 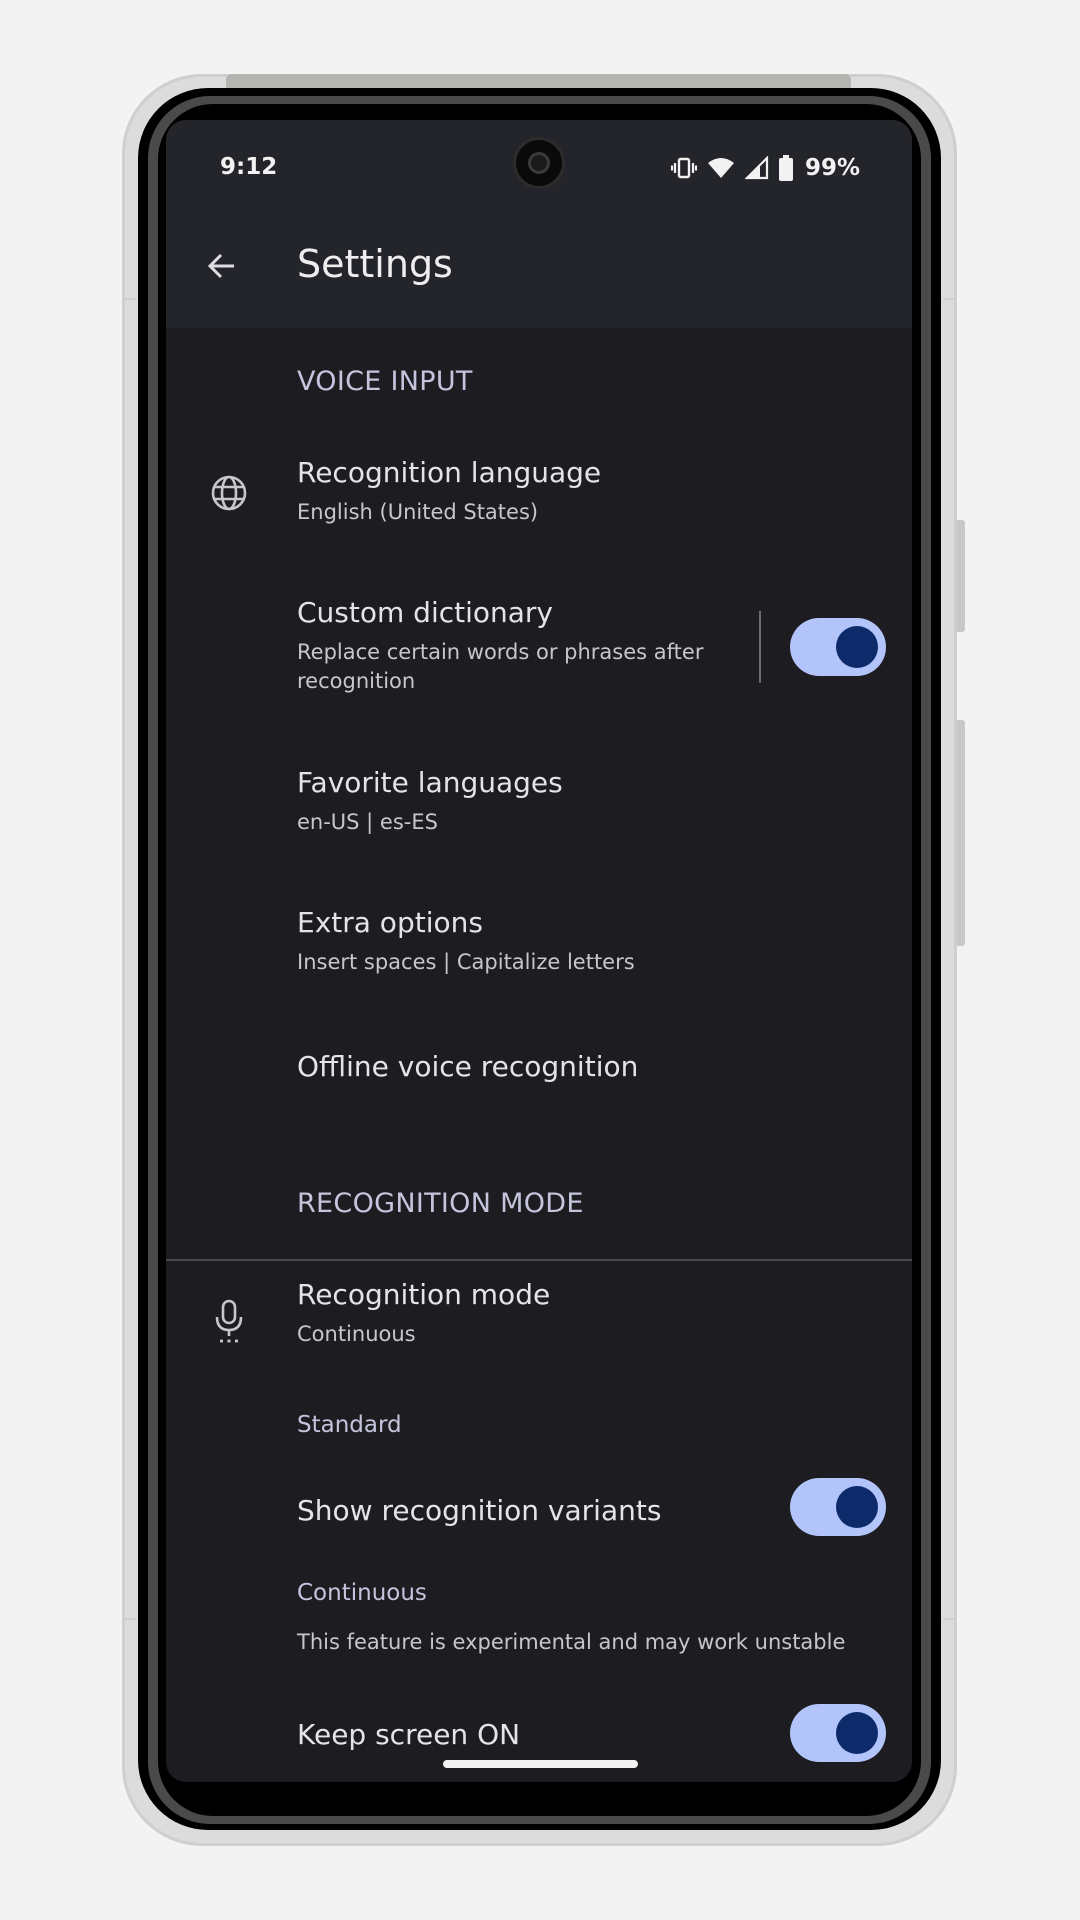 I want to click on extra-options-title: Extra options, so click(x=390, y=922).